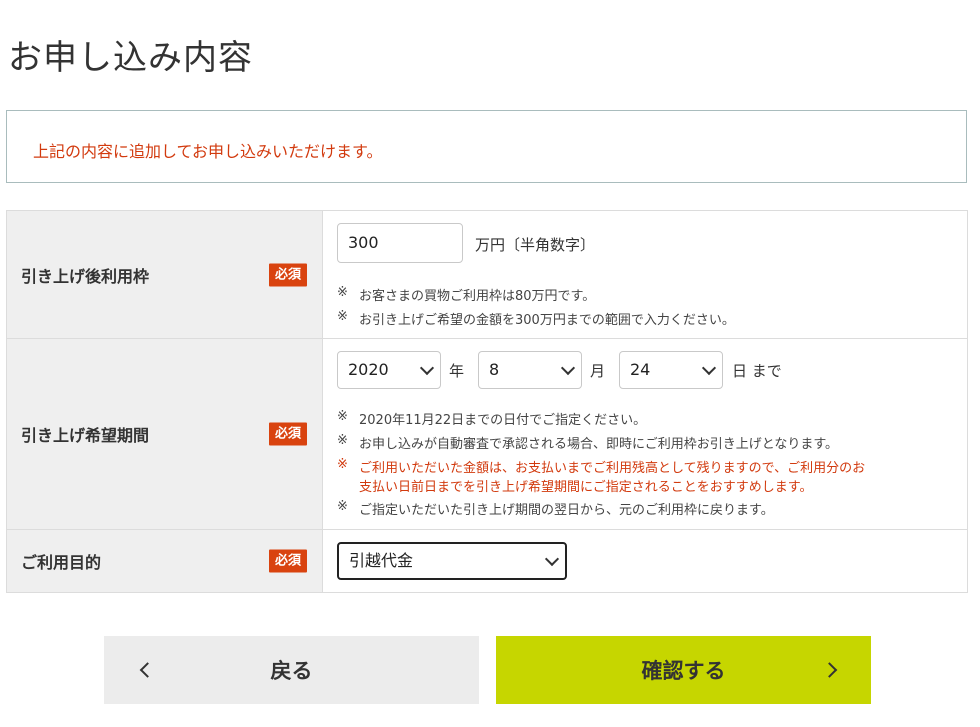  I want to click on purpose-row: ご利用目的 必須 引越代金, so click(487, 561).